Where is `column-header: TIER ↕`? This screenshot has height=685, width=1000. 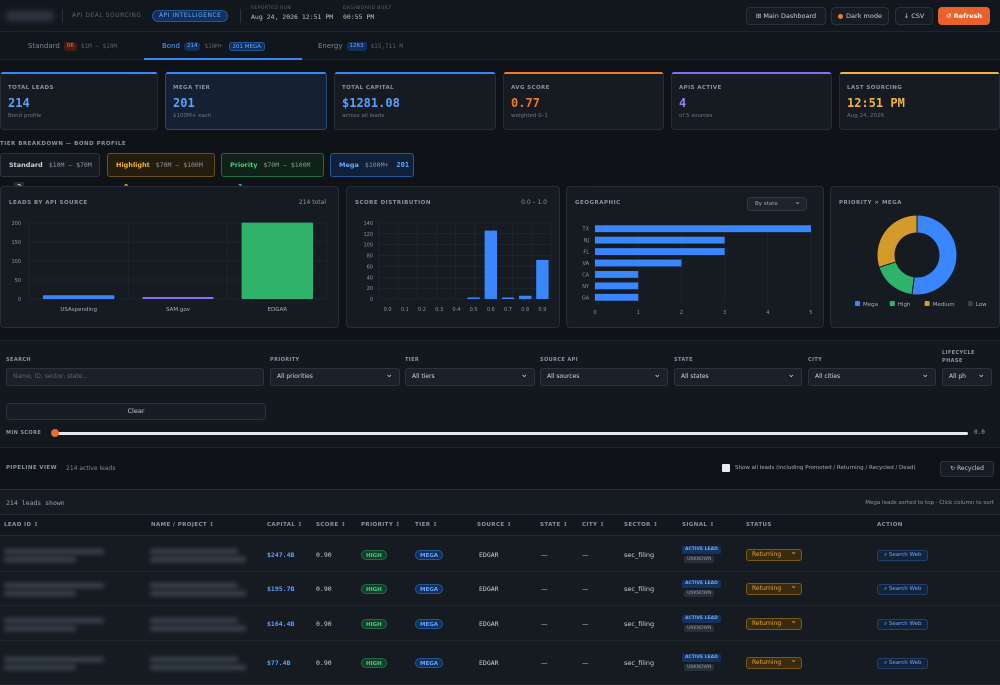 column-header: TIER ↕ is located at coordinates (426, 525).